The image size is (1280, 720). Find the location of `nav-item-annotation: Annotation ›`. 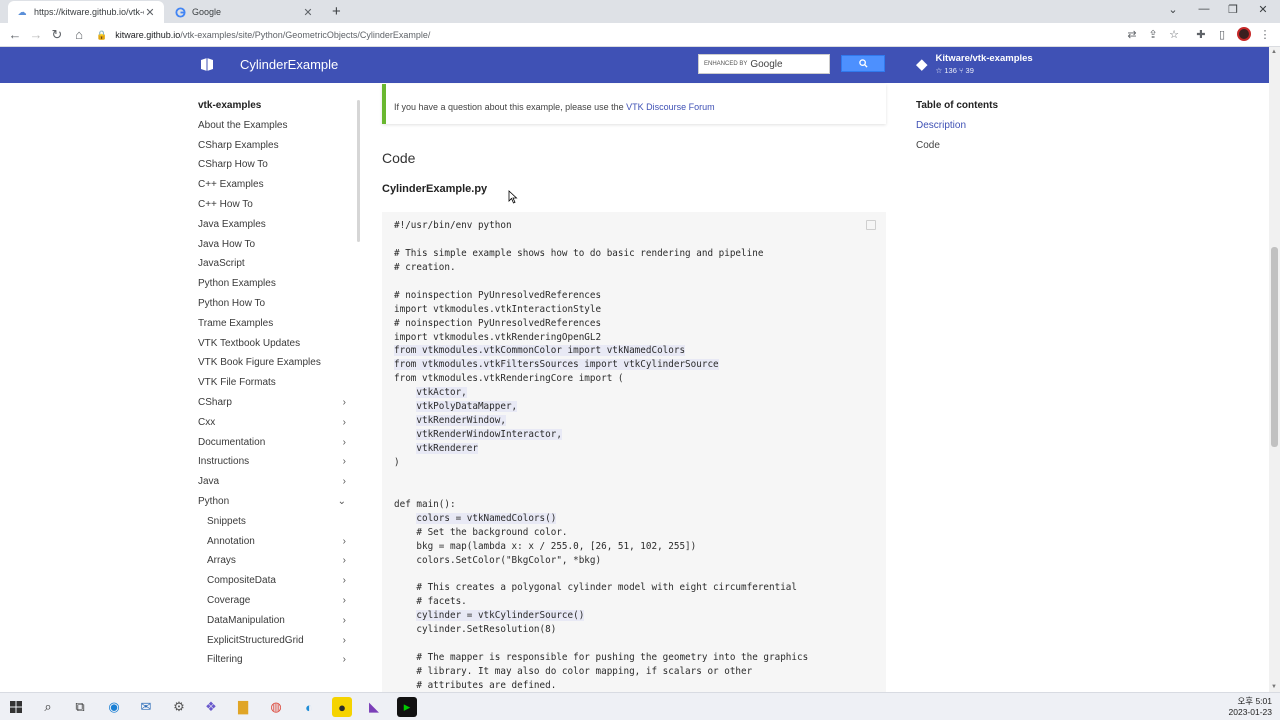

nav-item-annotation: Annotation › is located at coordinates (278, 544).